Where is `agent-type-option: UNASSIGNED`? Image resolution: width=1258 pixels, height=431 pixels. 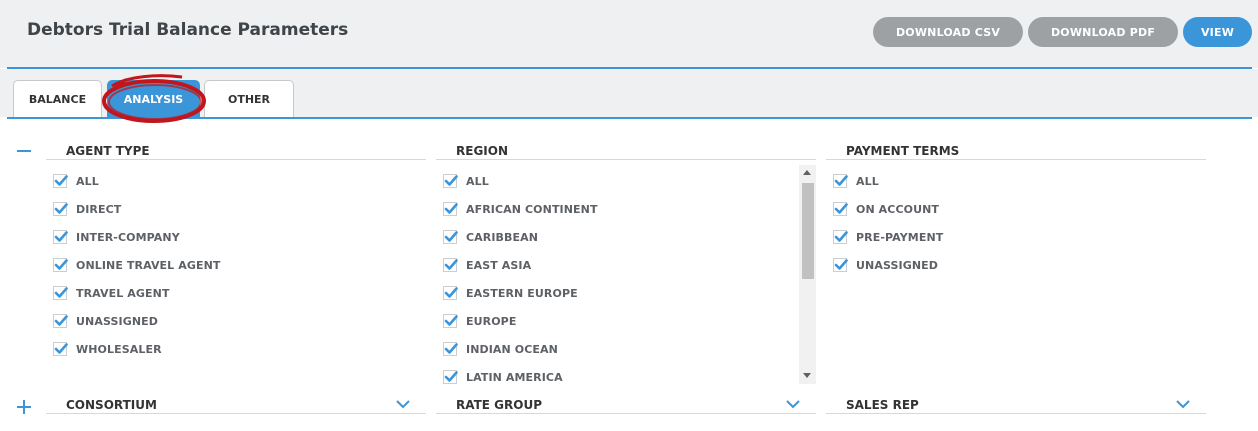
agent-type-option: UNASSIGNED is located at coordinates (105, 321).